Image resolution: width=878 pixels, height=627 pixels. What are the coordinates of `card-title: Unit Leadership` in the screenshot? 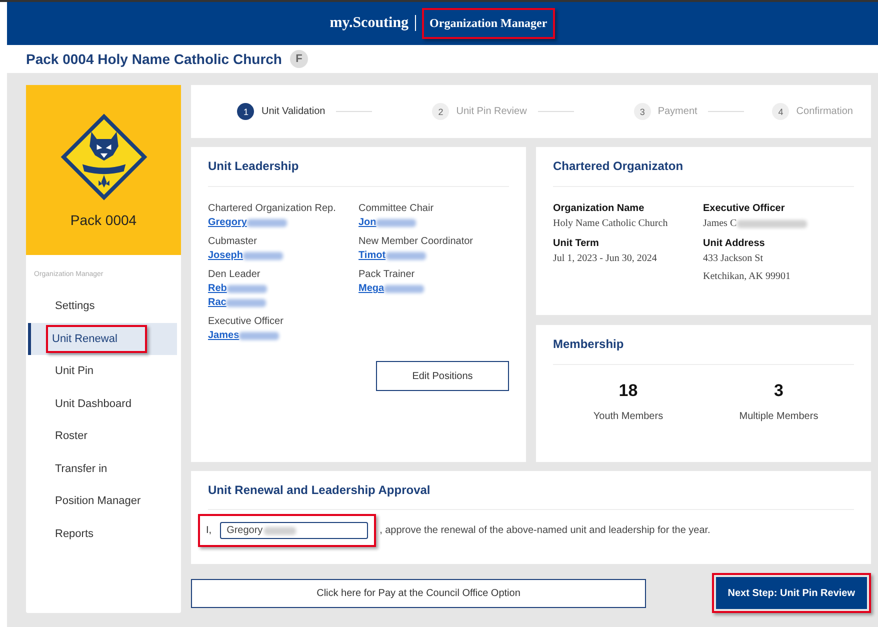 It's located at (254, 166).